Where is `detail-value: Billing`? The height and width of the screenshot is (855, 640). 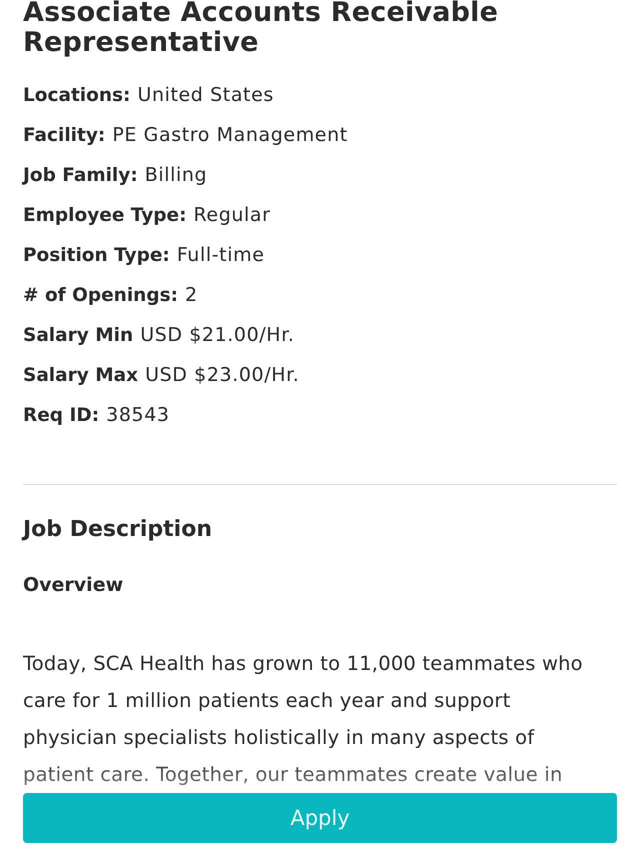 detail-value: Billing is located at coordinates (176, 175).